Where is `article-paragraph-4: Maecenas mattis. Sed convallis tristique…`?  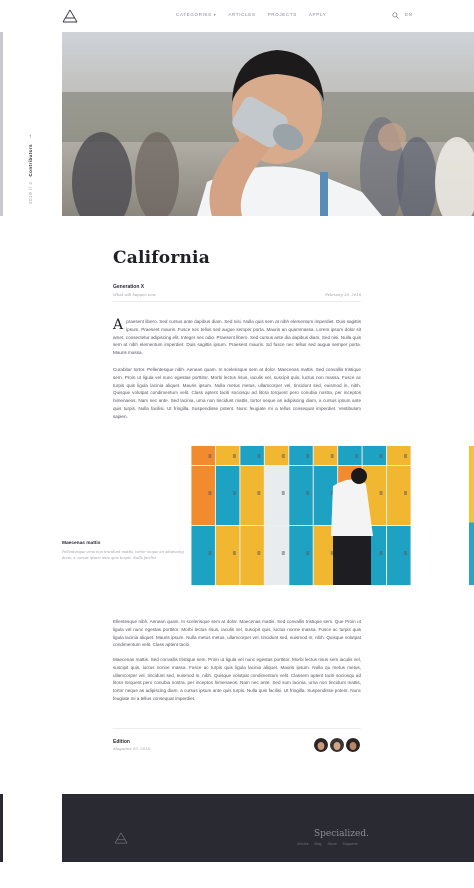 article-paragraph-4: Maecenas mattis. Sed convallis tristique… is located at coordinates (237, 679).